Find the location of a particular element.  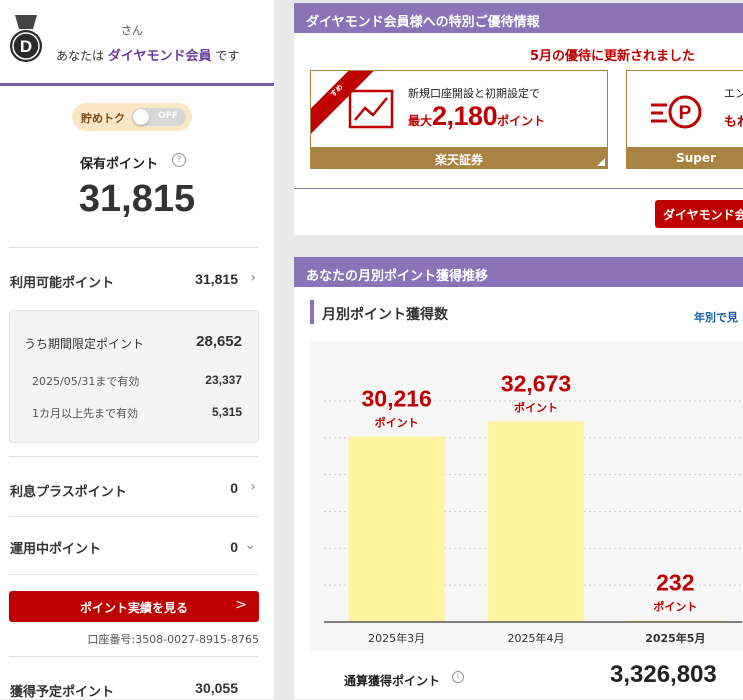

held-points-value: 31,815 is located at coordinates (137, 199).